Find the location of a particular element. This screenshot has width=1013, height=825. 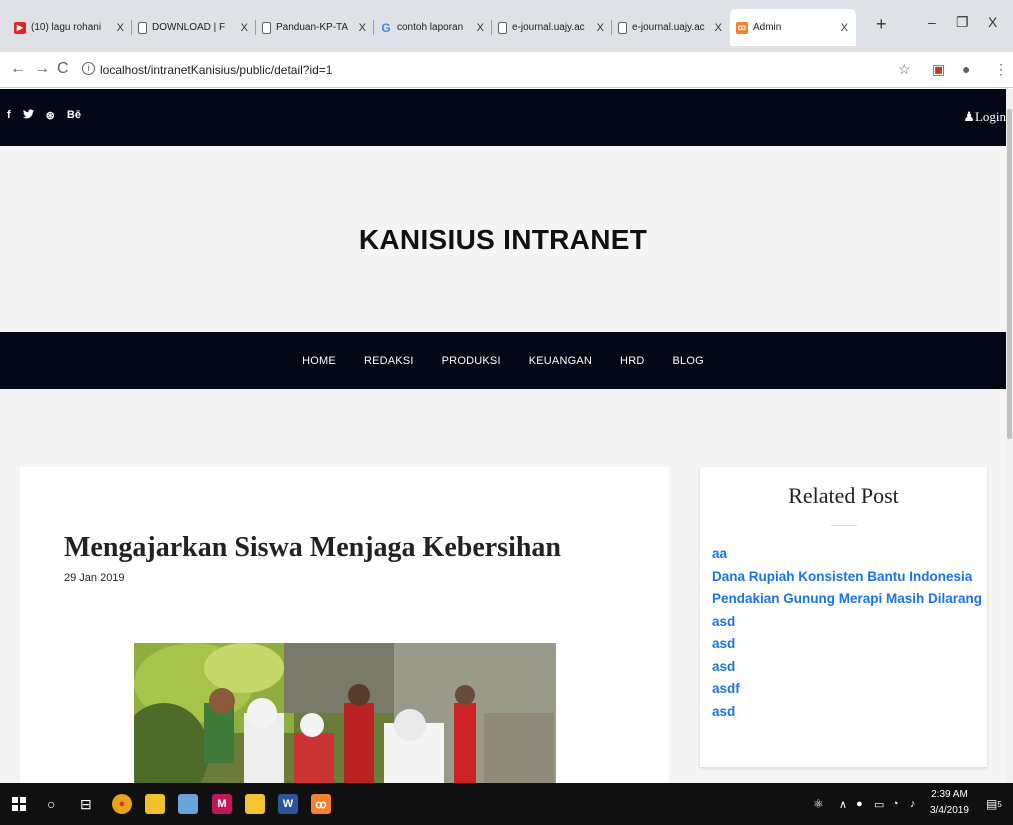

task-view-icon: ⊟ is located at coordinates (86, 804).